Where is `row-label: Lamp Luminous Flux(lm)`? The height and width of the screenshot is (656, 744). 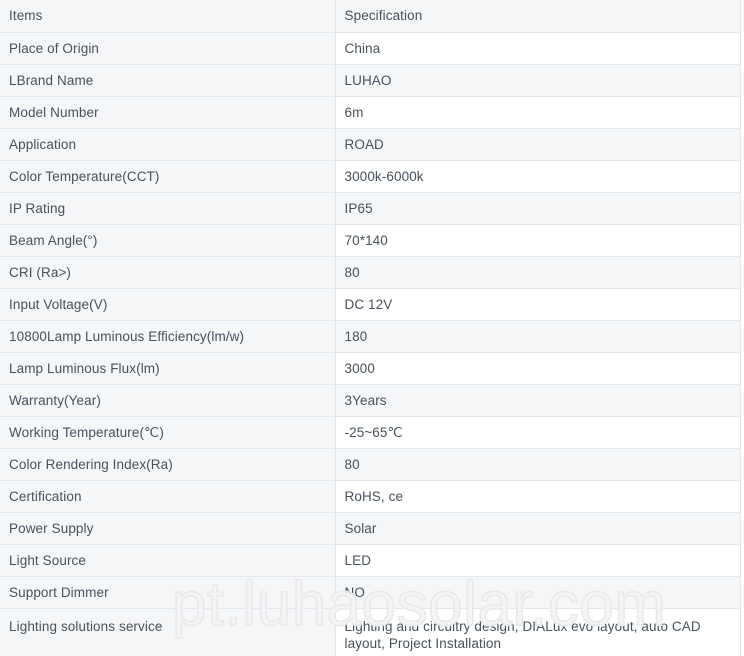 row-label: Lamp Luminous Flux(lm) is located at coordinates (168, 368).